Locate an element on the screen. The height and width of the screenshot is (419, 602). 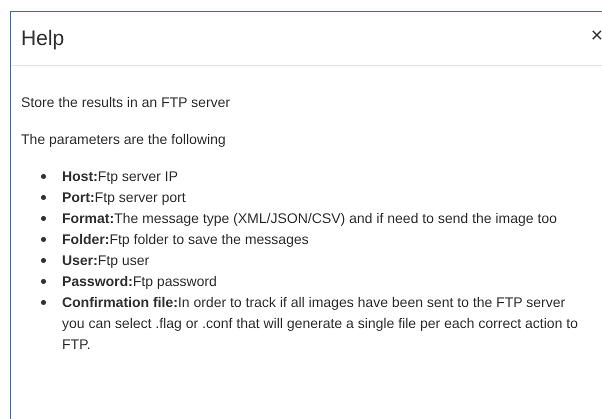
parameter-description: Folder:Ftp folder to save the messages is located at coordinates (186, 239).